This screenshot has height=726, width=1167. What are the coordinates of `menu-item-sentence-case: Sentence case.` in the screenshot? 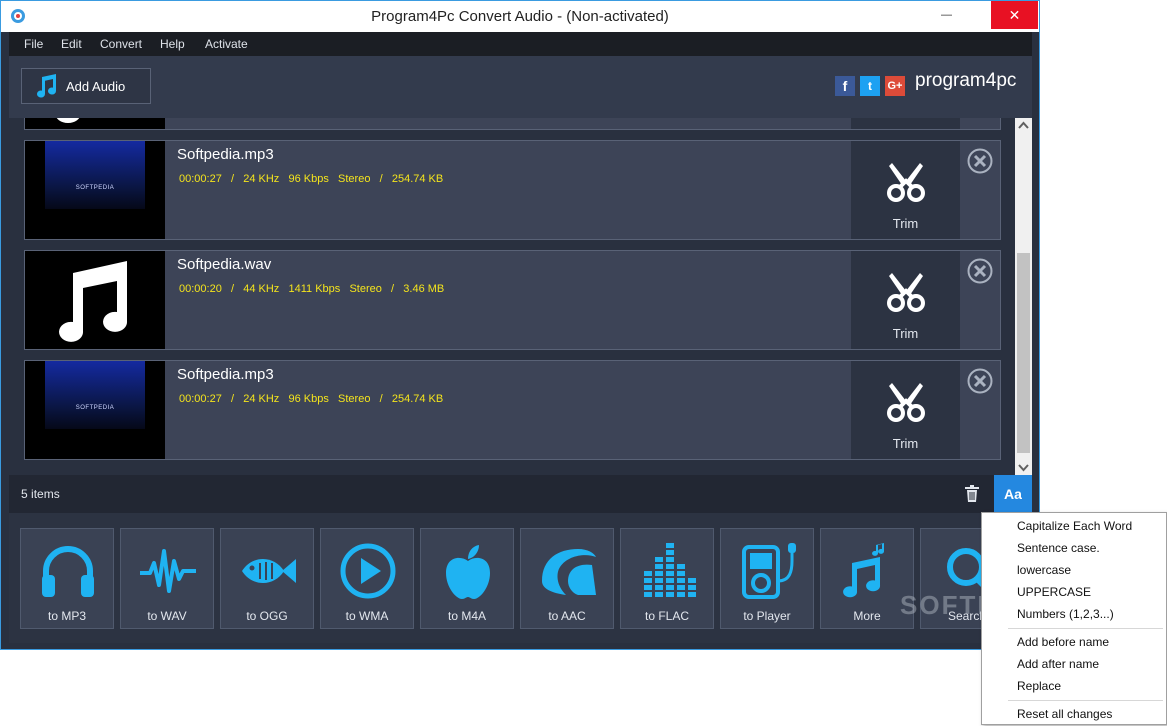 It's located at (1058, 548).